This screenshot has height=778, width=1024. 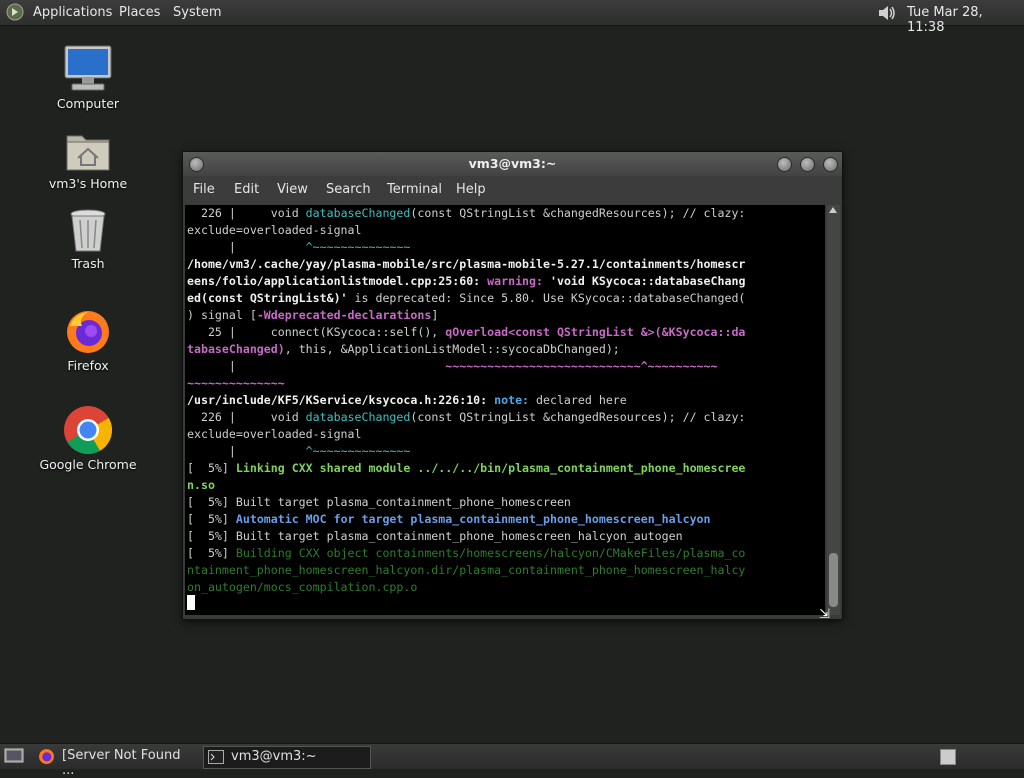 I want to click on desktop-icon-computer: Computer, so click(x=88, y=77).